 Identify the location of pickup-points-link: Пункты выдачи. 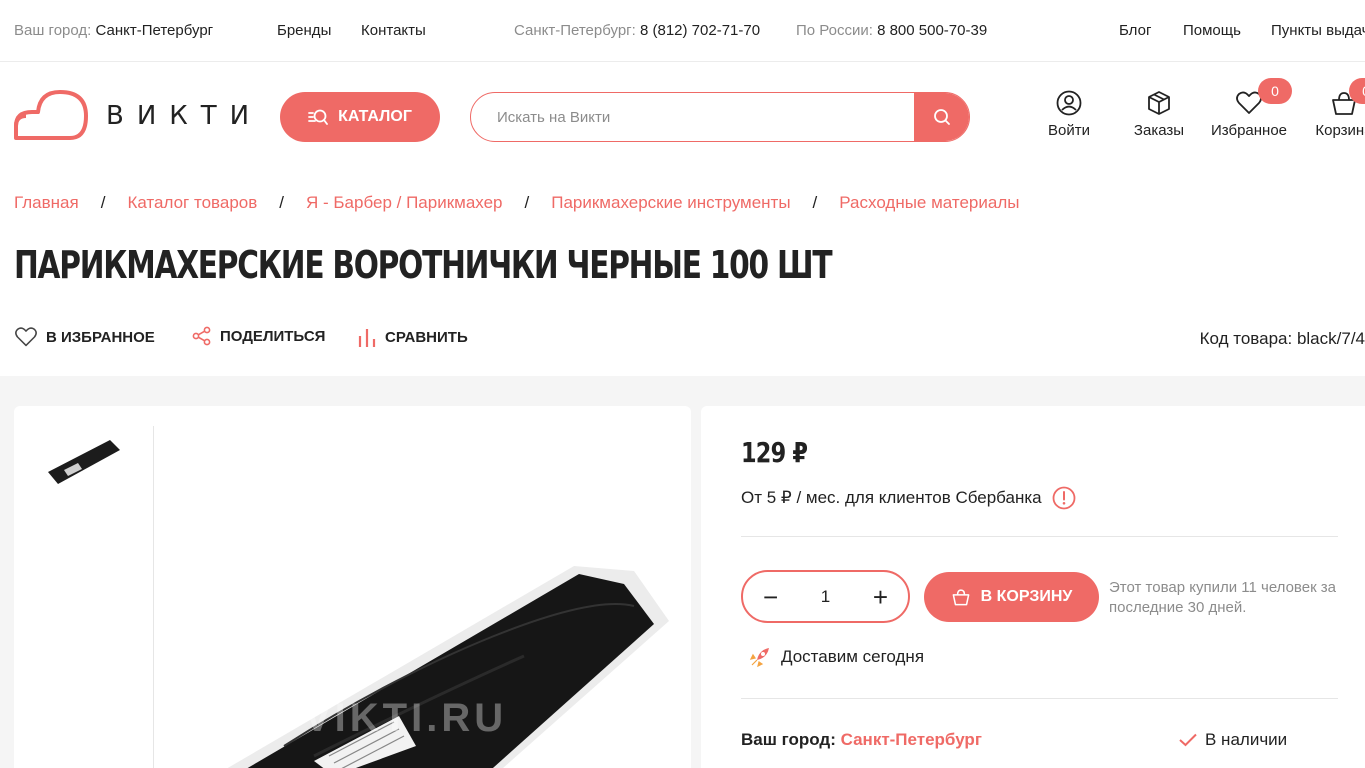
(1318, 30).